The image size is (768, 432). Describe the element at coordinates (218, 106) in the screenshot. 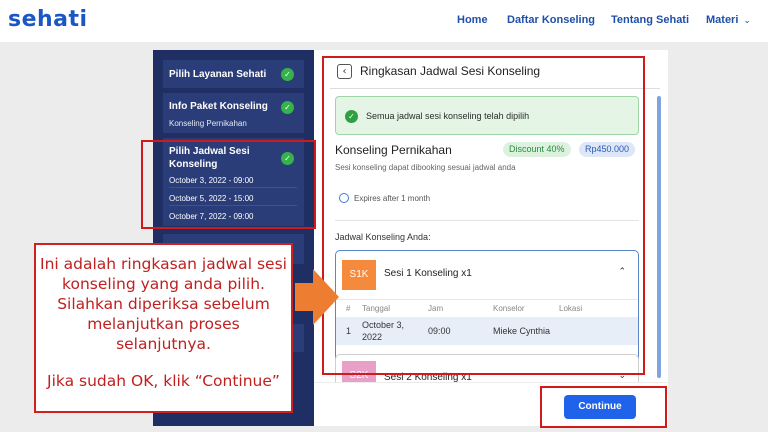

I see `step-title: Info Paket Konseling` at that location.